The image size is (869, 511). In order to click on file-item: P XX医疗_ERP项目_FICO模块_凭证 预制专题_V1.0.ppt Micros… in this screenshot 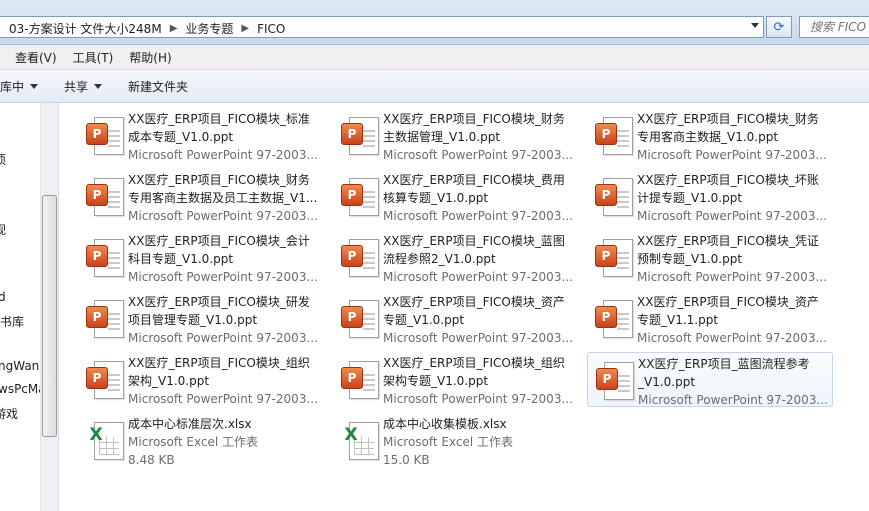, I will do `click(710, 257)`.